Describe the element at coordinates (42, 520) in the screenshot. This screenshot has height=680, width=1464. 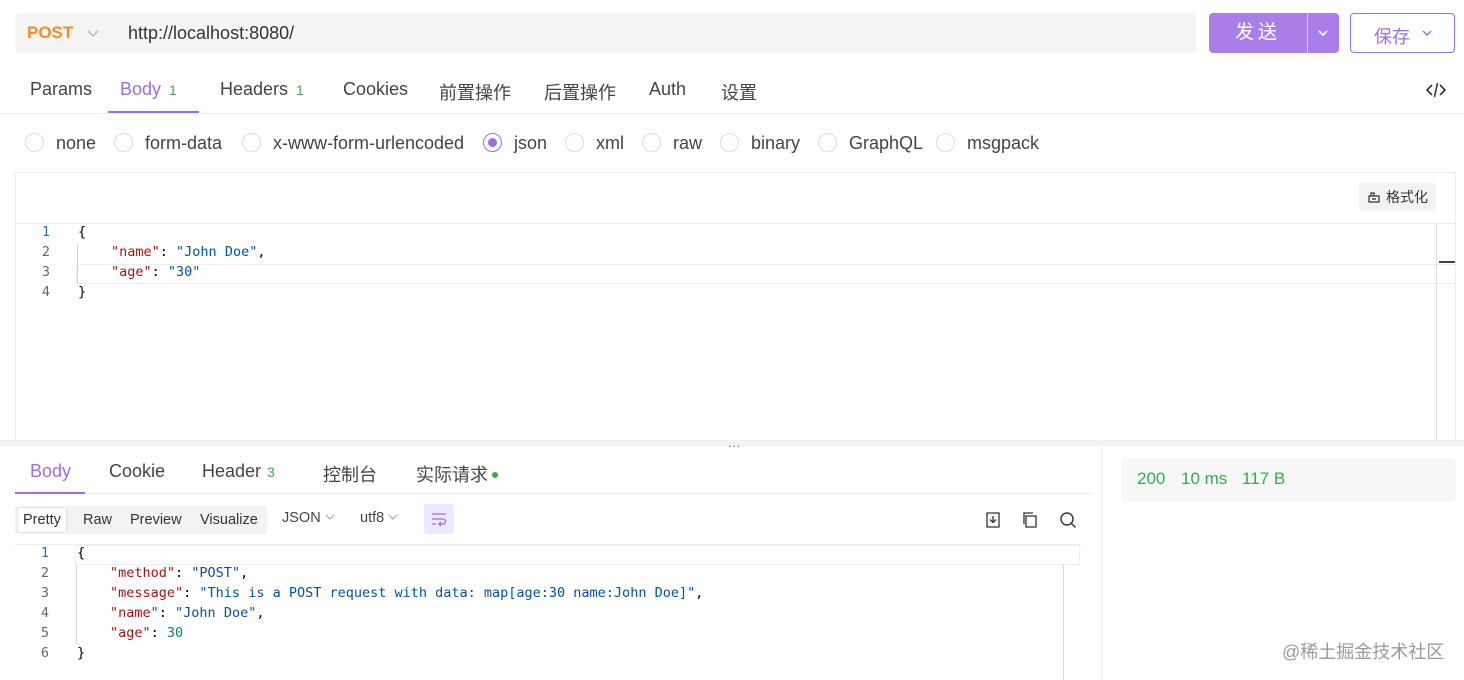
I see `view-mode-pretty: Pretty` at that location.